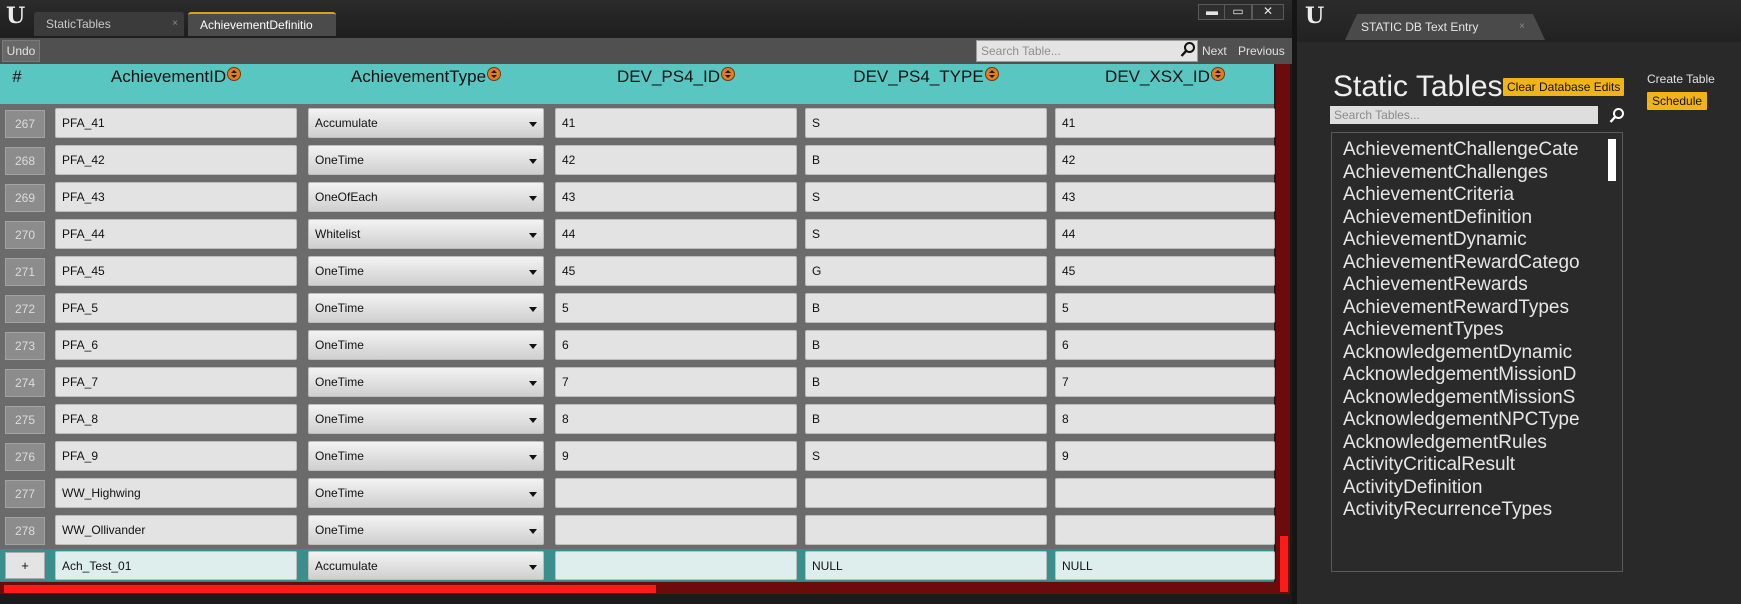  Describe the element at coordinates (176, 456) in the screenshot. I see `achievement-id-field: PFA_9` at that location.